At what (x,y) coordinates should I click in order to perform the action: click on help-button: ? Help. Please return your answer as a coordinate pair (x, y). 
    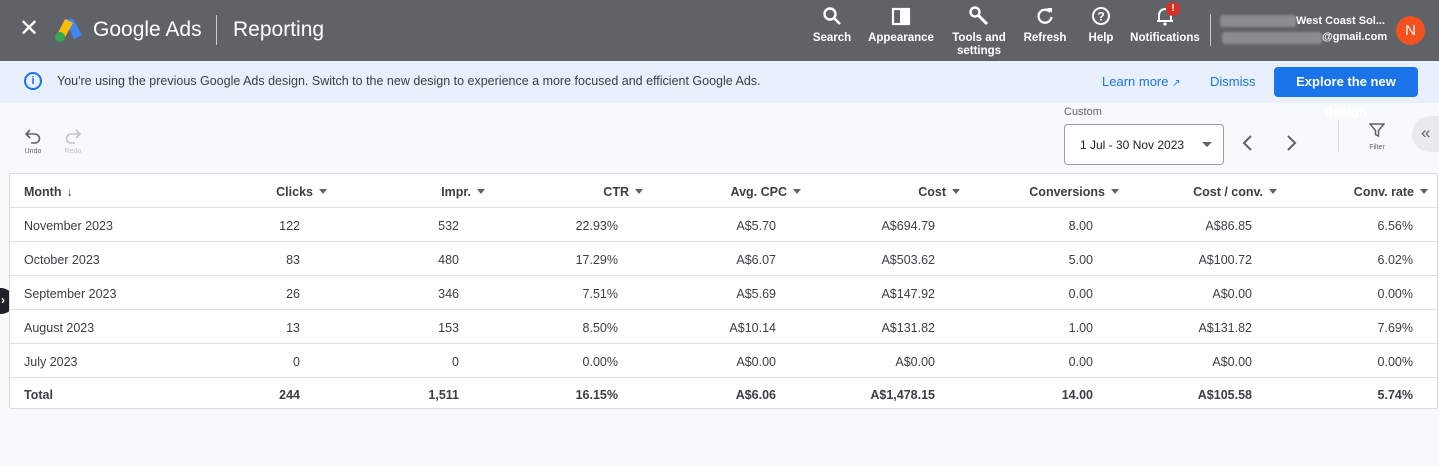
    Looking at the image, I should click on (1101, 25).